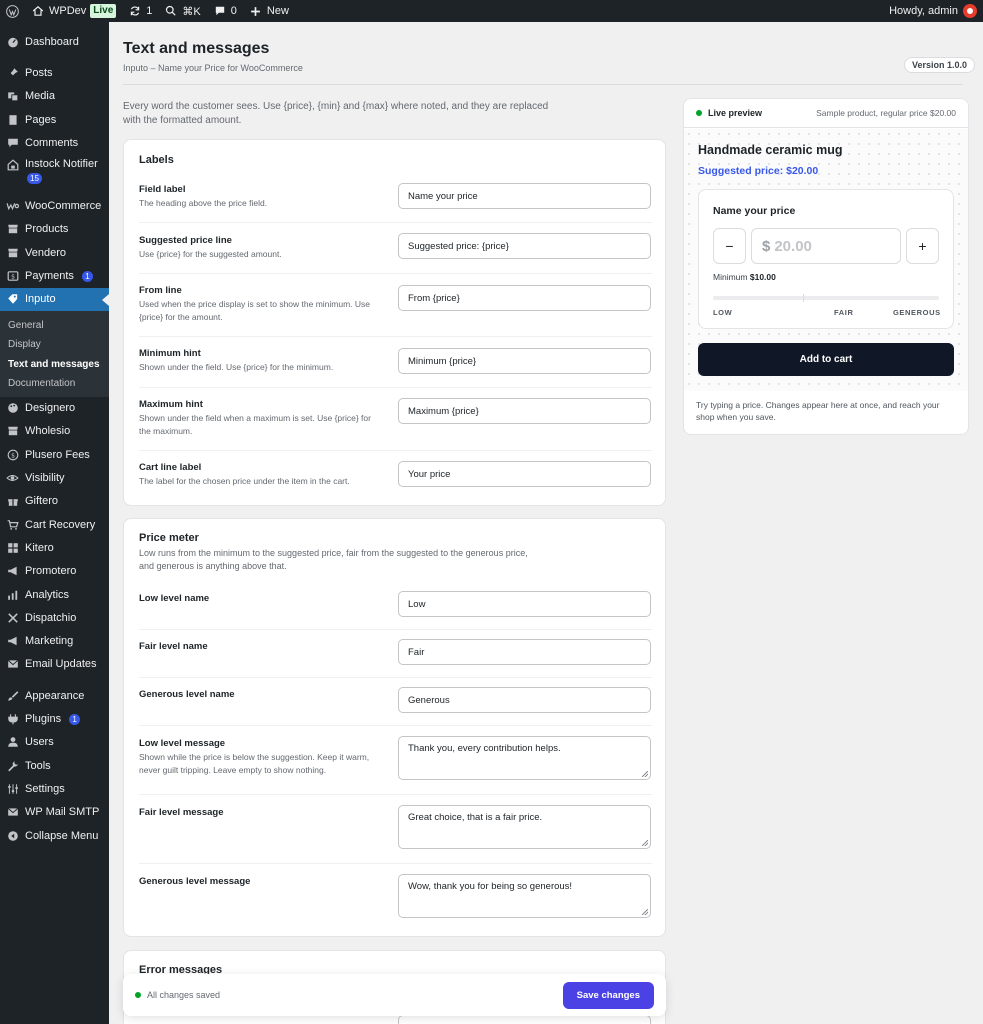 Image resolution: width=983 pixels, height=1024 pixels. Describe the element at coordinates (203, 203) in the screenshot. I see `field-help: The heading above the price field.` at that location.